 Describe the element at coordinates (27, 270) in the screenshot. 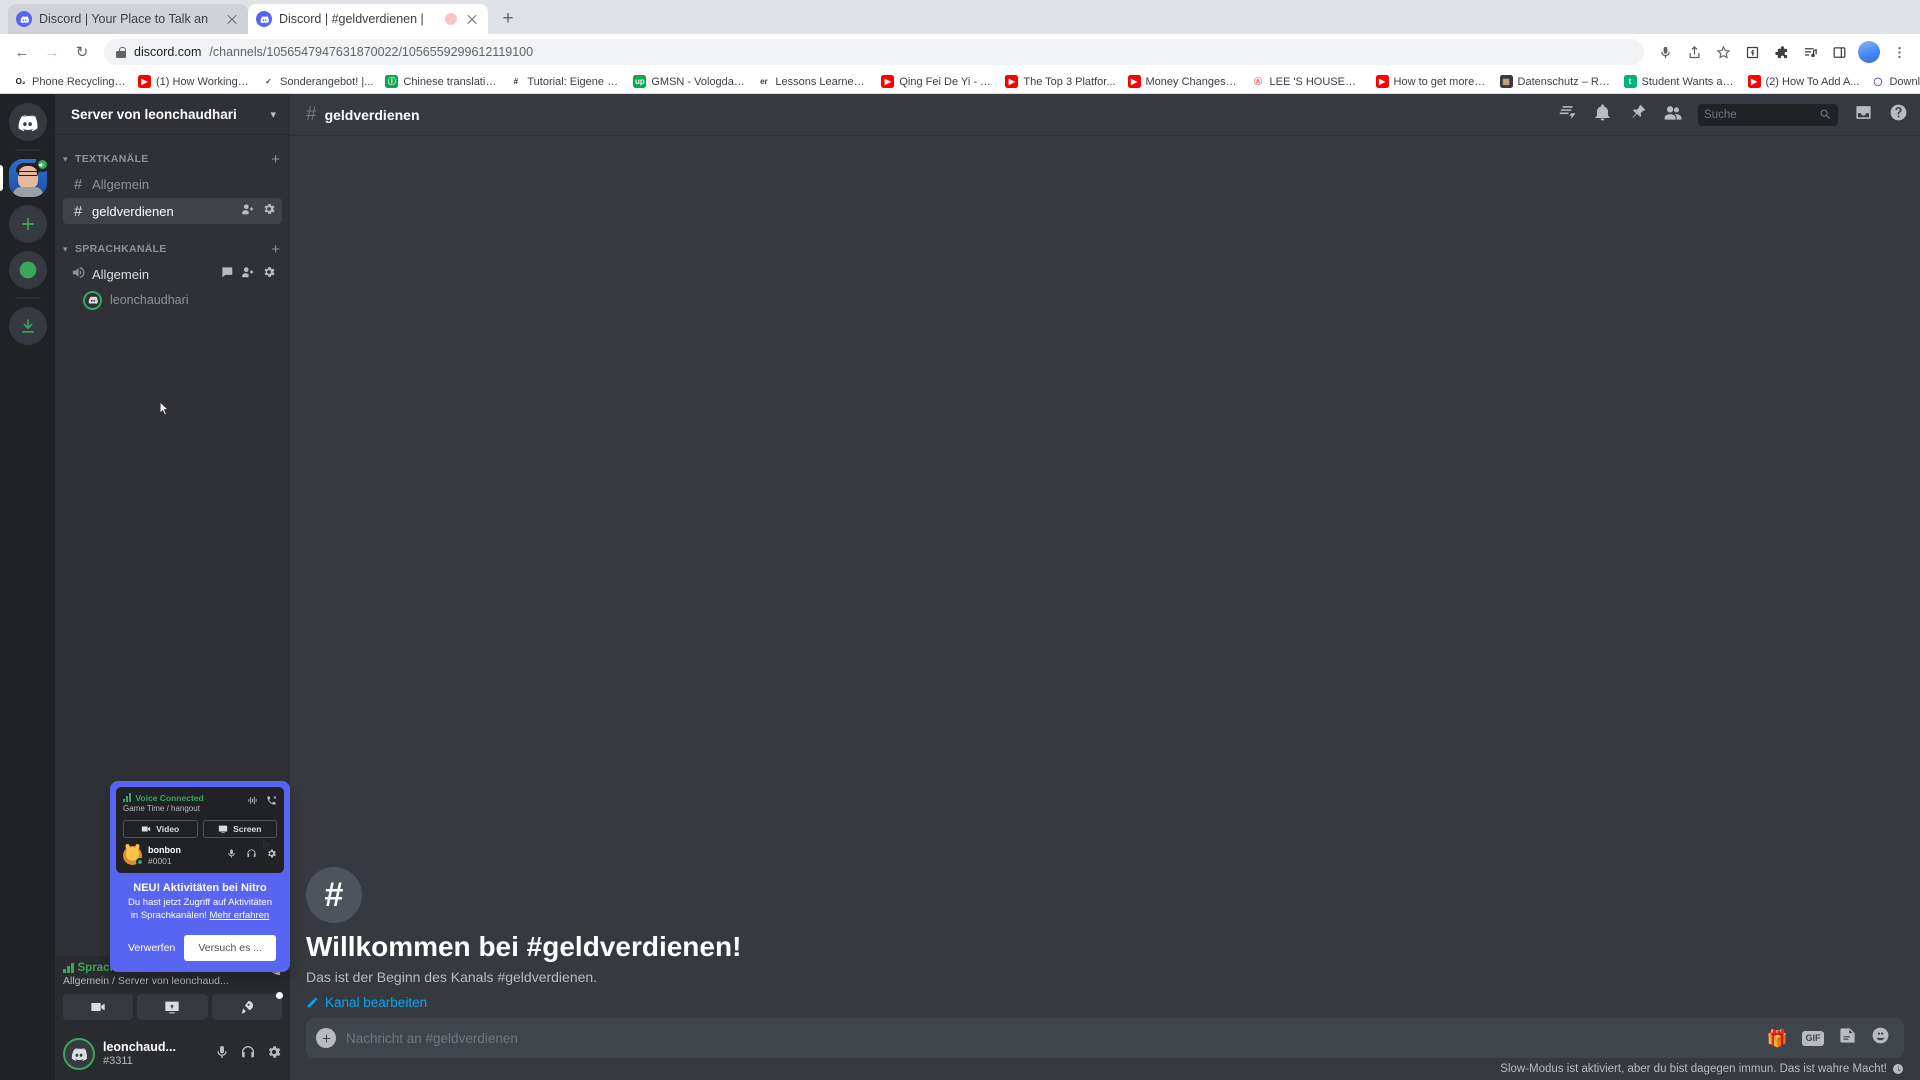

I see `explore-servers-button` at that location.